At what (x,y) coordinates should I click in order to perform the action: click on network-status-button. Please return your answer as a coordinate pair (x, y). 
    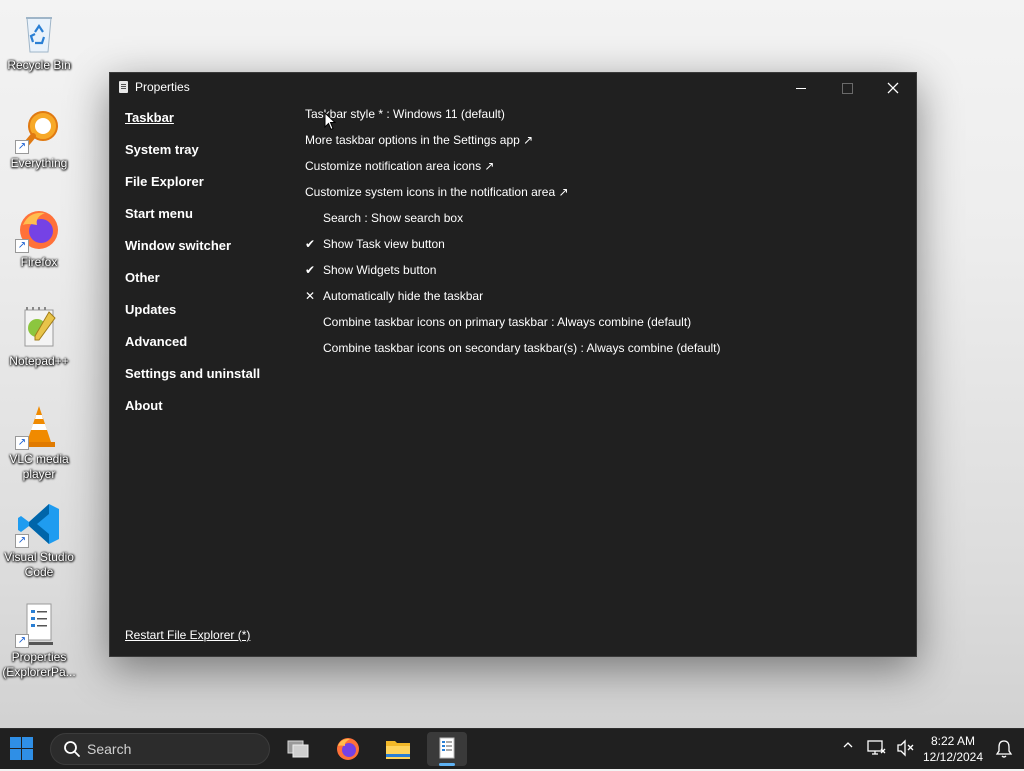
    Looking at the image, I should click on (876, 750).